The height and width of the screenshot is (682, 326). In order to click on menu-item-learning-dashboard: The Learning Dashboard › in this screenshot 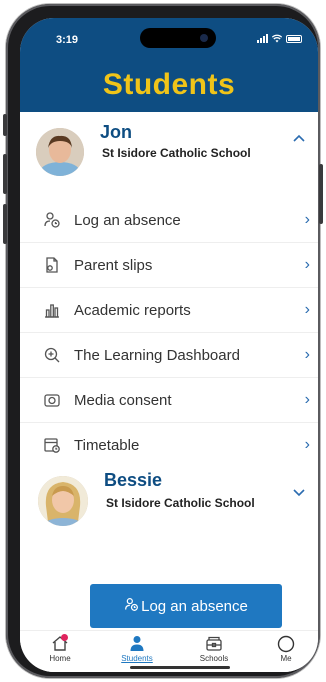, I will do `click(169, 355)`.